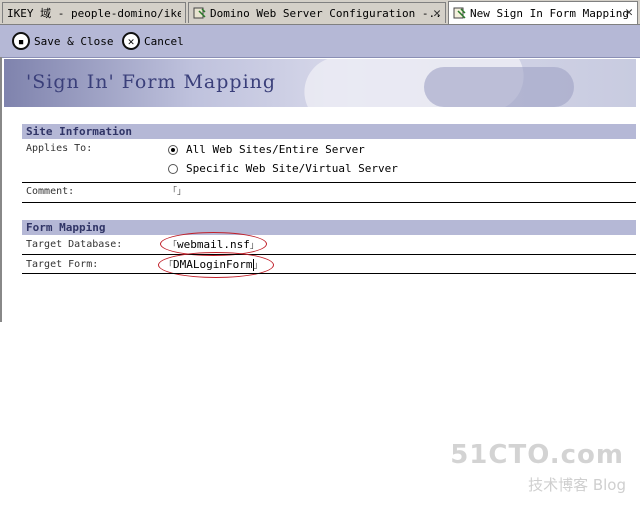 The width and height of the screenshot is (640, 512). I want to click on tab-label: IKEY 域 - people-domino/ikey, so click(94, 13).